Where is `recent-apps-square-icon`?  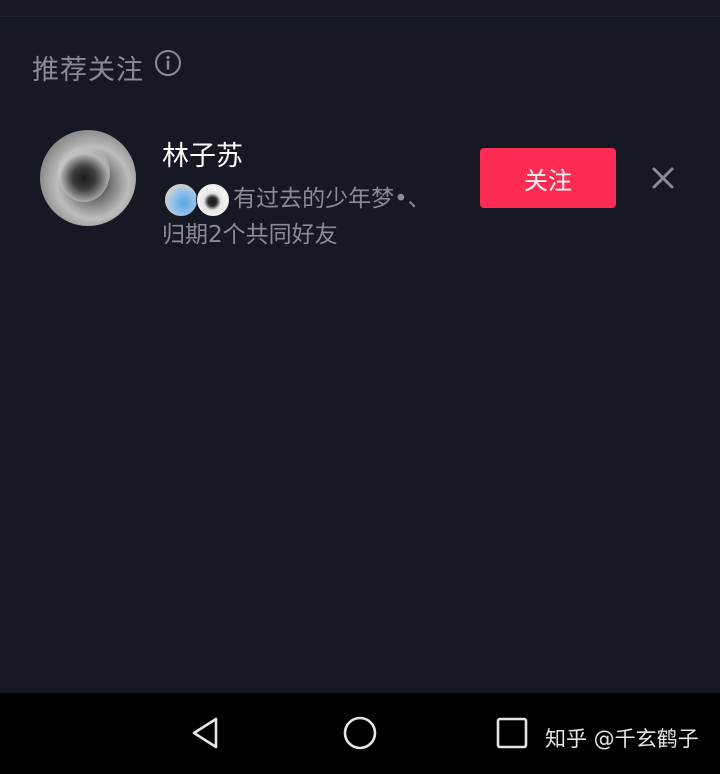
recent-apps-square-icon is located at coordinates (512, 733).